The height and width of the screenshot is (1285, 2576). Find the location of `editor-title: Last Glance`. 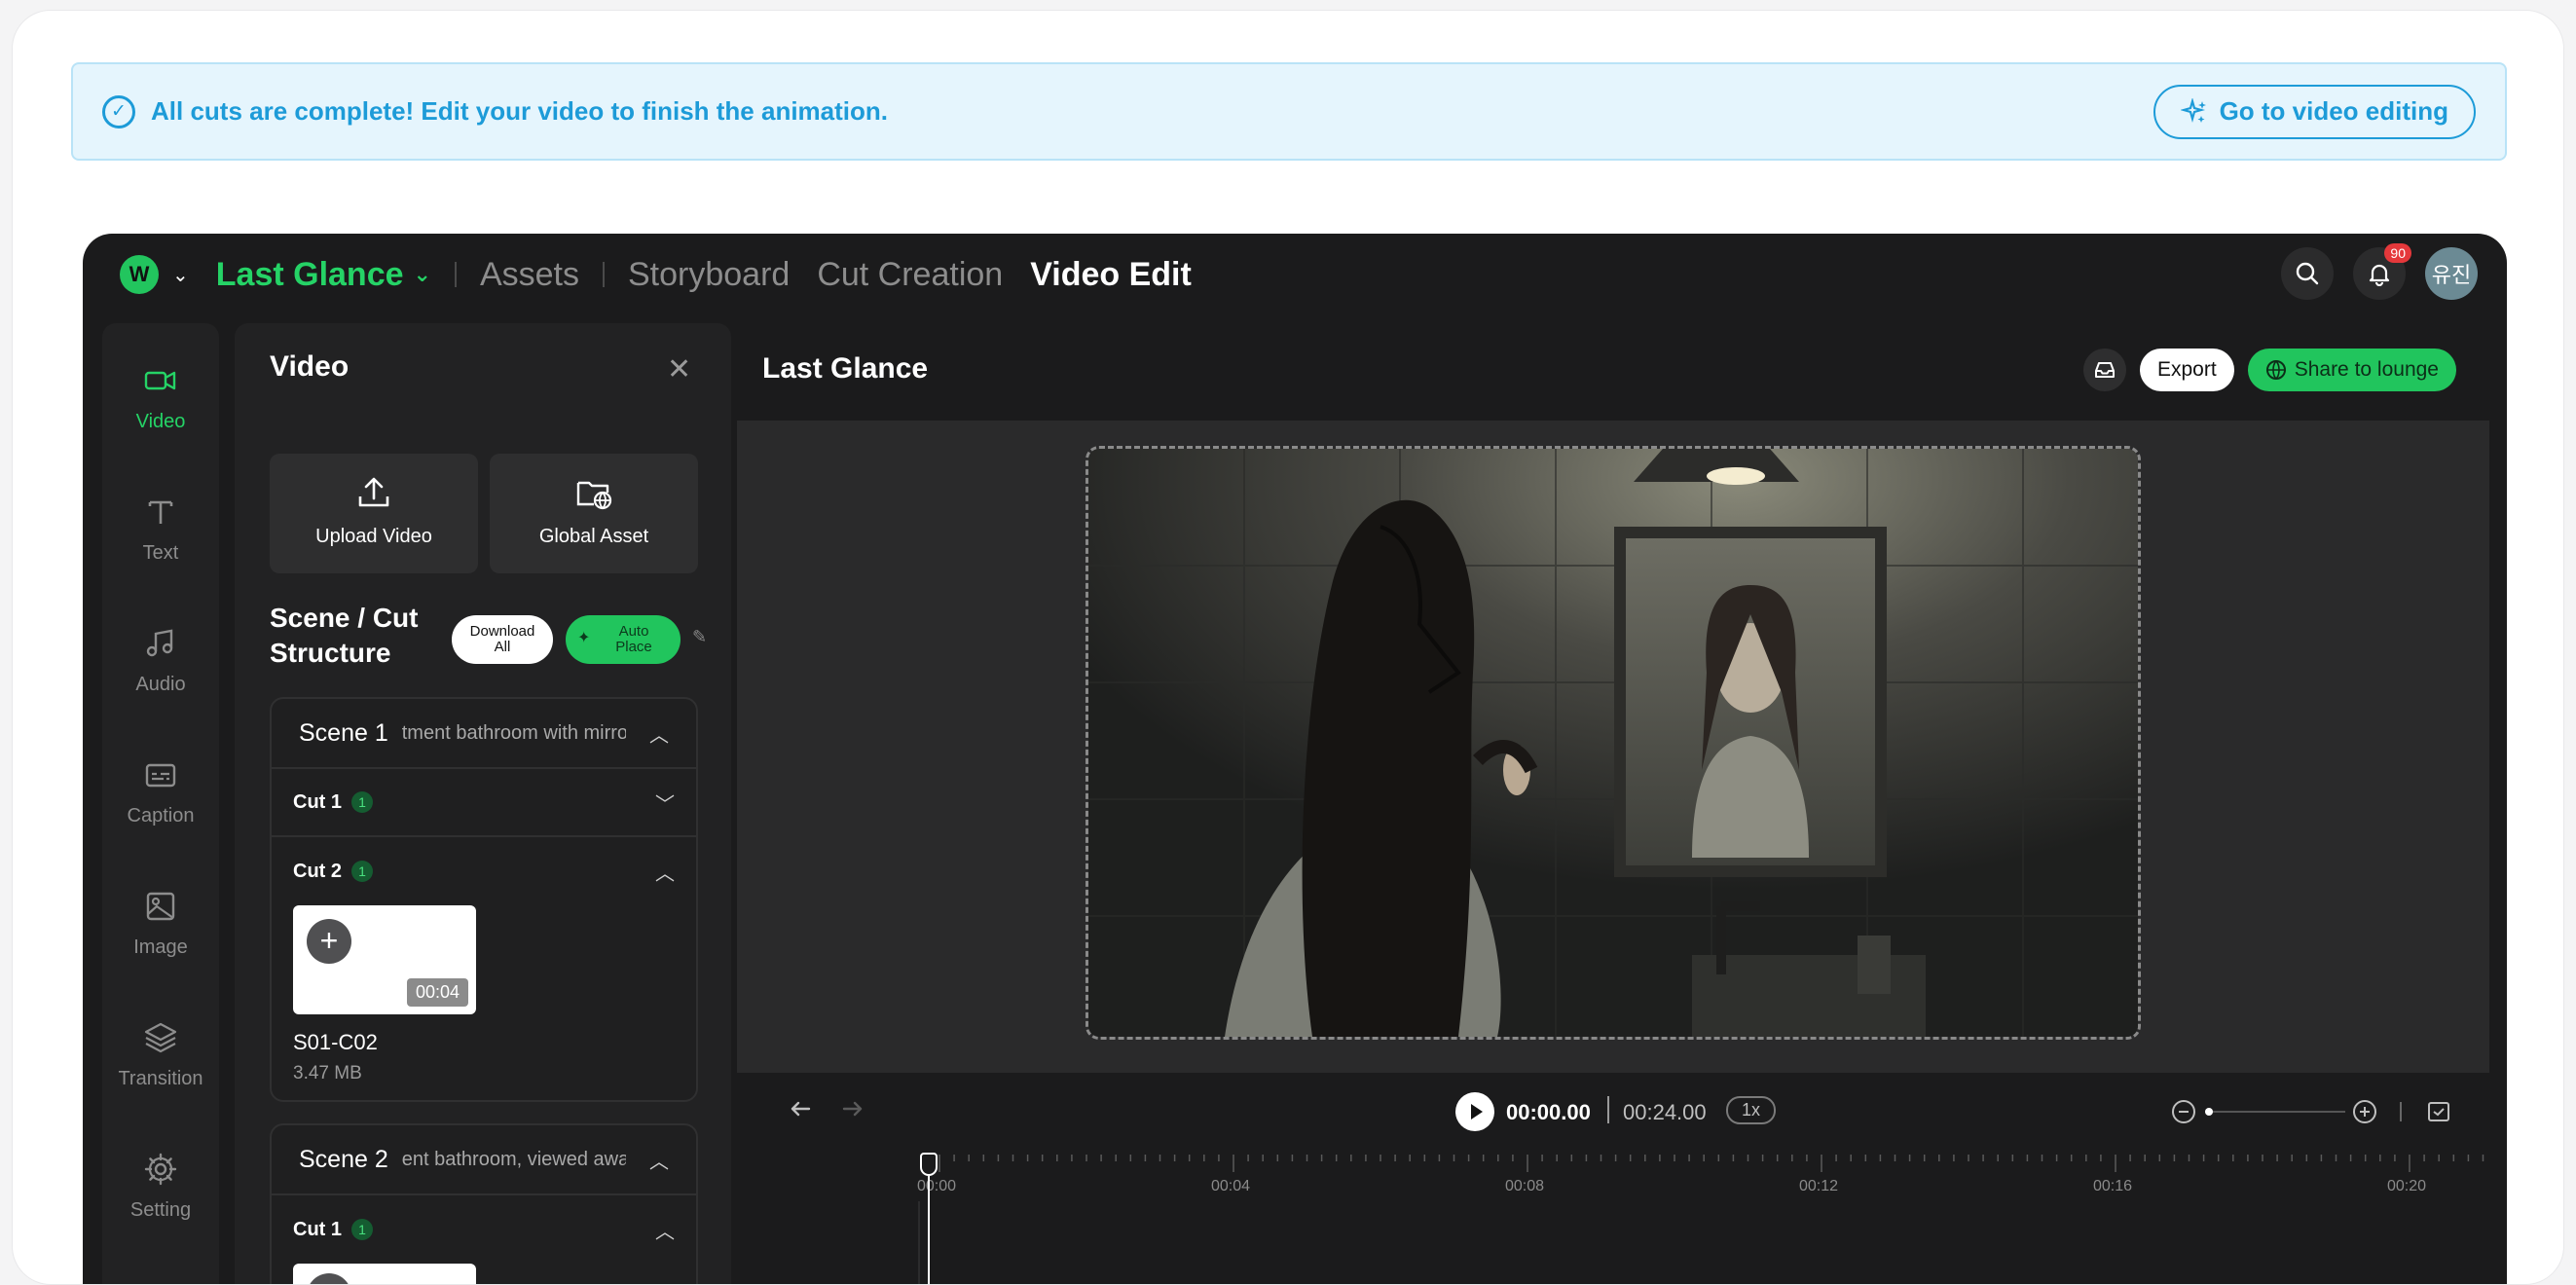

editor-title: Last Glance is located at coordinates (845, 368).